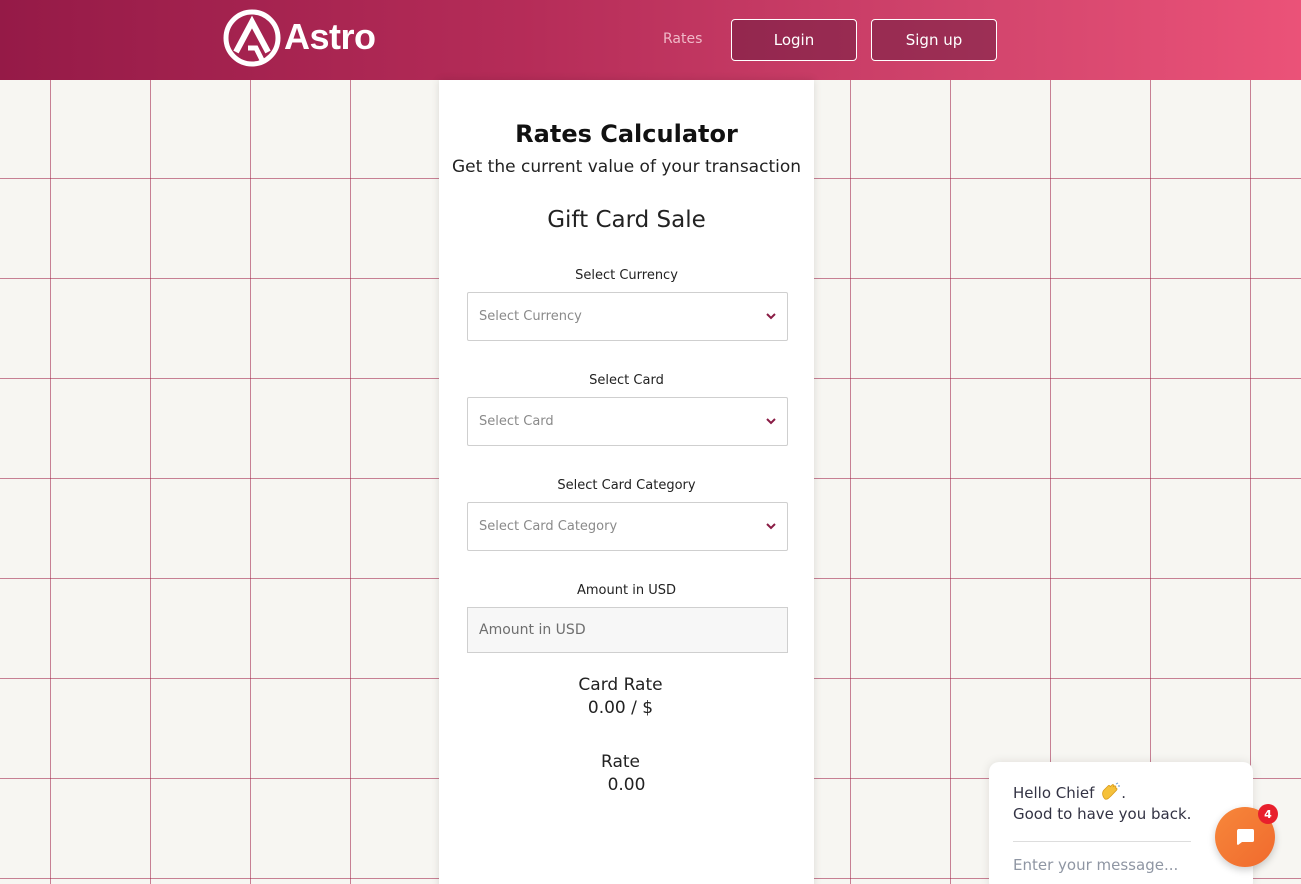 The image size is (1301, 884). I want to click on logo: Astro, so click(299, 38).